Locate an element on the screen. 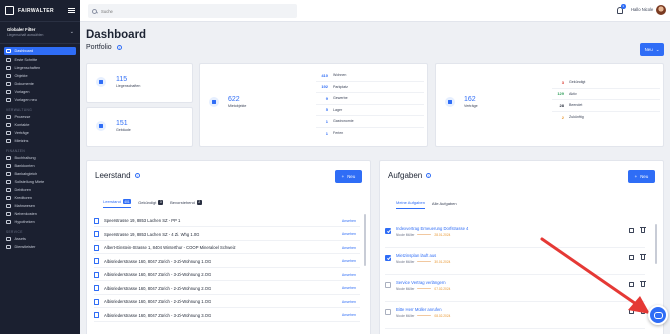  mietobjekte-stat-row: 192 Parkplatz is located at coordinates (370, 87).